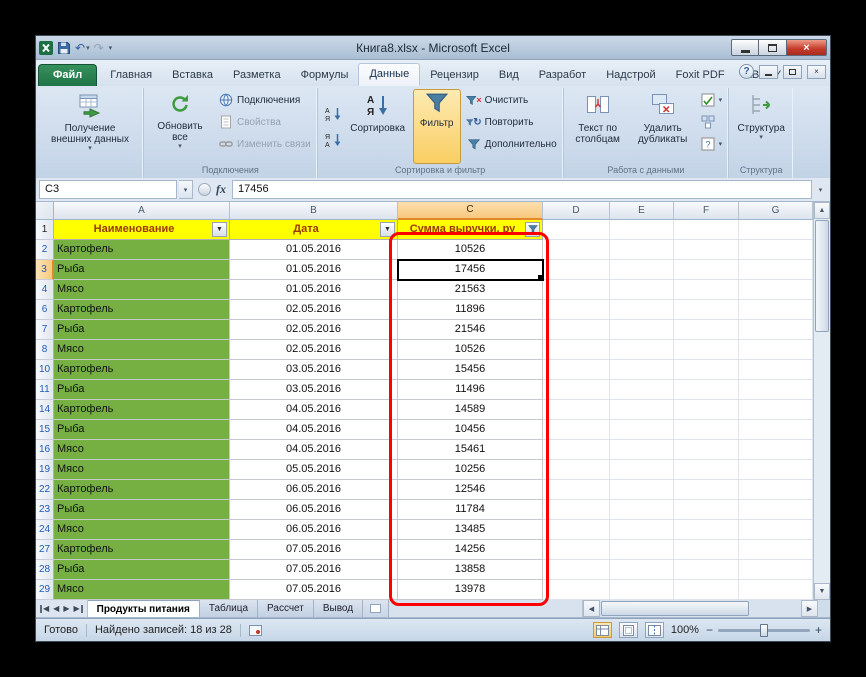 Image resolution: width=866 pixels, height=677 pixels. I want to click on name-box: C3, so click(108, 189).